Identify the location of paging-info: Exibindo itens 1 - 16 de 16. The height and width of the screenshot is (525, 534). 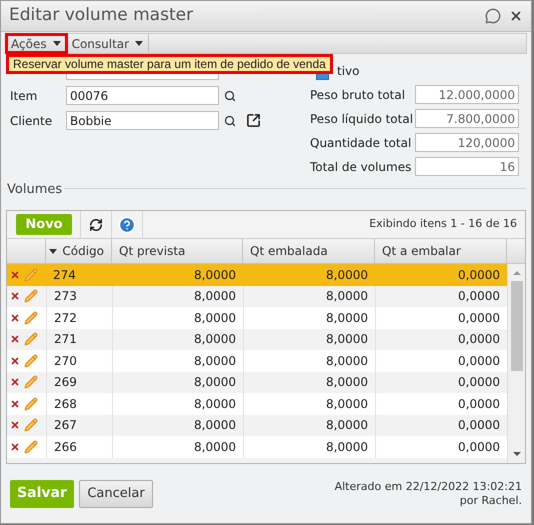
(443, 224).